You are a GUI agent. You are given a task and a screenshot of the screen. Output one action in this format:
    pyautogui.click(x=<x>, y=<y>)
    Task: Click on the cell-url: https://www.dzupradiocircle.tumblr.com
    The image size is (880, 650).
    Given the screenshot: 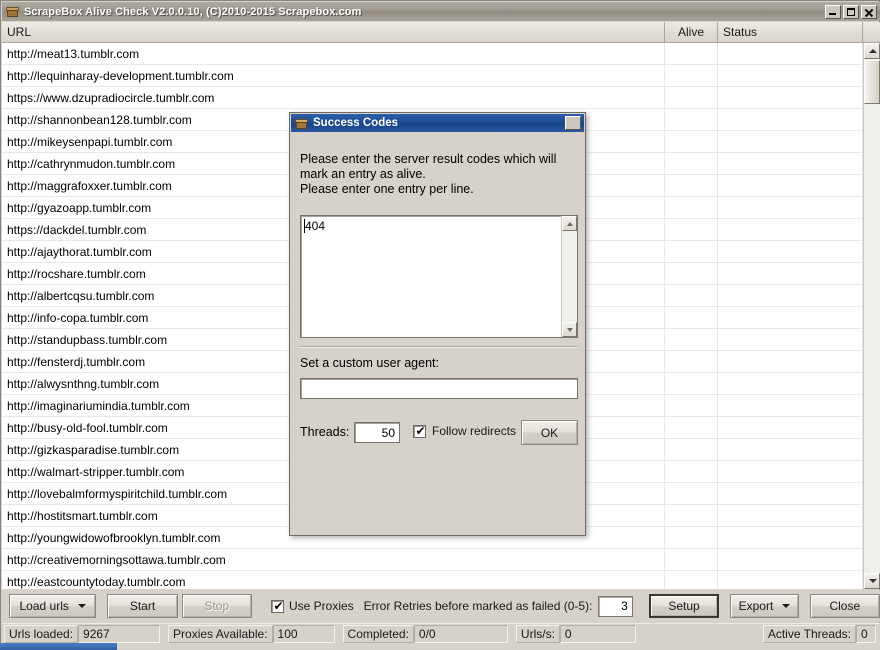 What is the action you would take?
    pyautogui.click(x=333, y=97)
    